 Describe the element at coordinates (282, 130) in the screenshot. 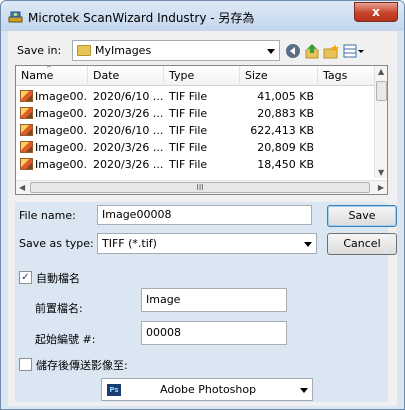

I see `file-size: 622,413 KB` at that location.